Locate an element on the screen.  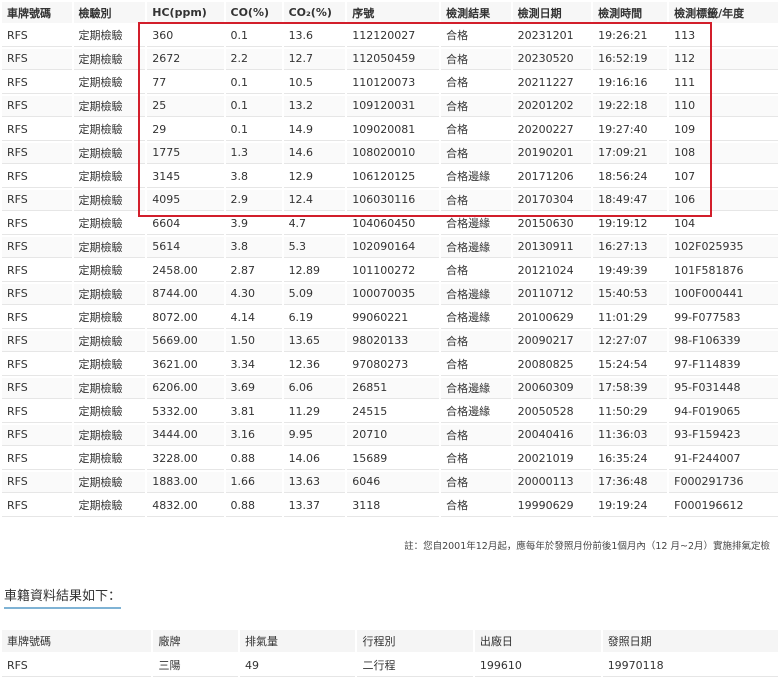
inspection-cell: 99-F077583 is located at coordinates (723, 318).